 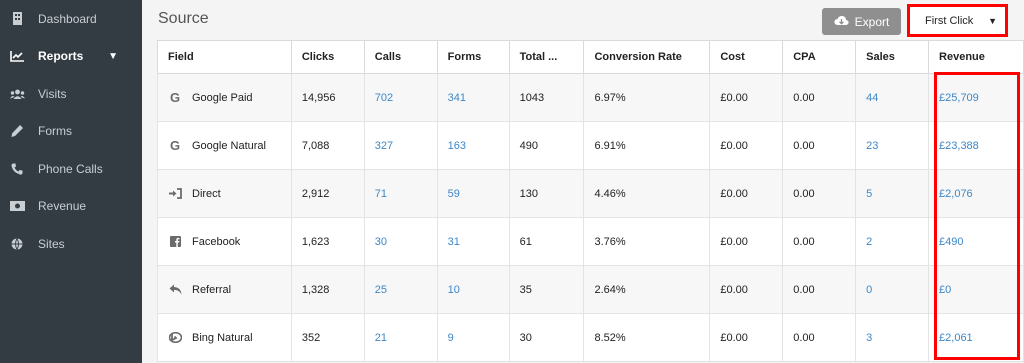 What do you see at coordinates (224, 57) in the screenshot?
I see `column-header-field: Field` at bounding box center [224, 57].